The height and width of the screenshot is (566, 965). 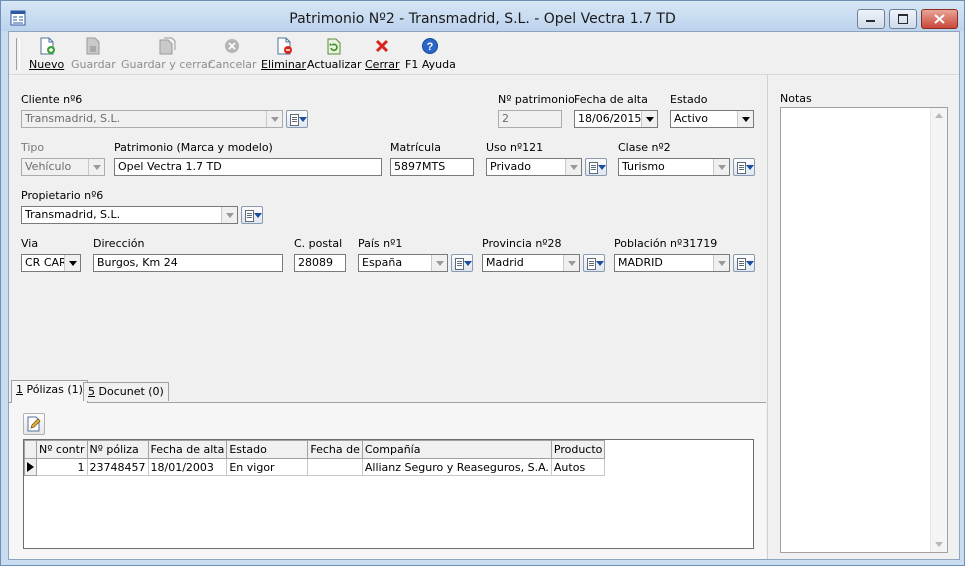 What do you see at coordinates (166, 54) in the screenshot?
I see `guardar-cerrar-button: Guardar y cerrar` at bounding box center [166, 54].